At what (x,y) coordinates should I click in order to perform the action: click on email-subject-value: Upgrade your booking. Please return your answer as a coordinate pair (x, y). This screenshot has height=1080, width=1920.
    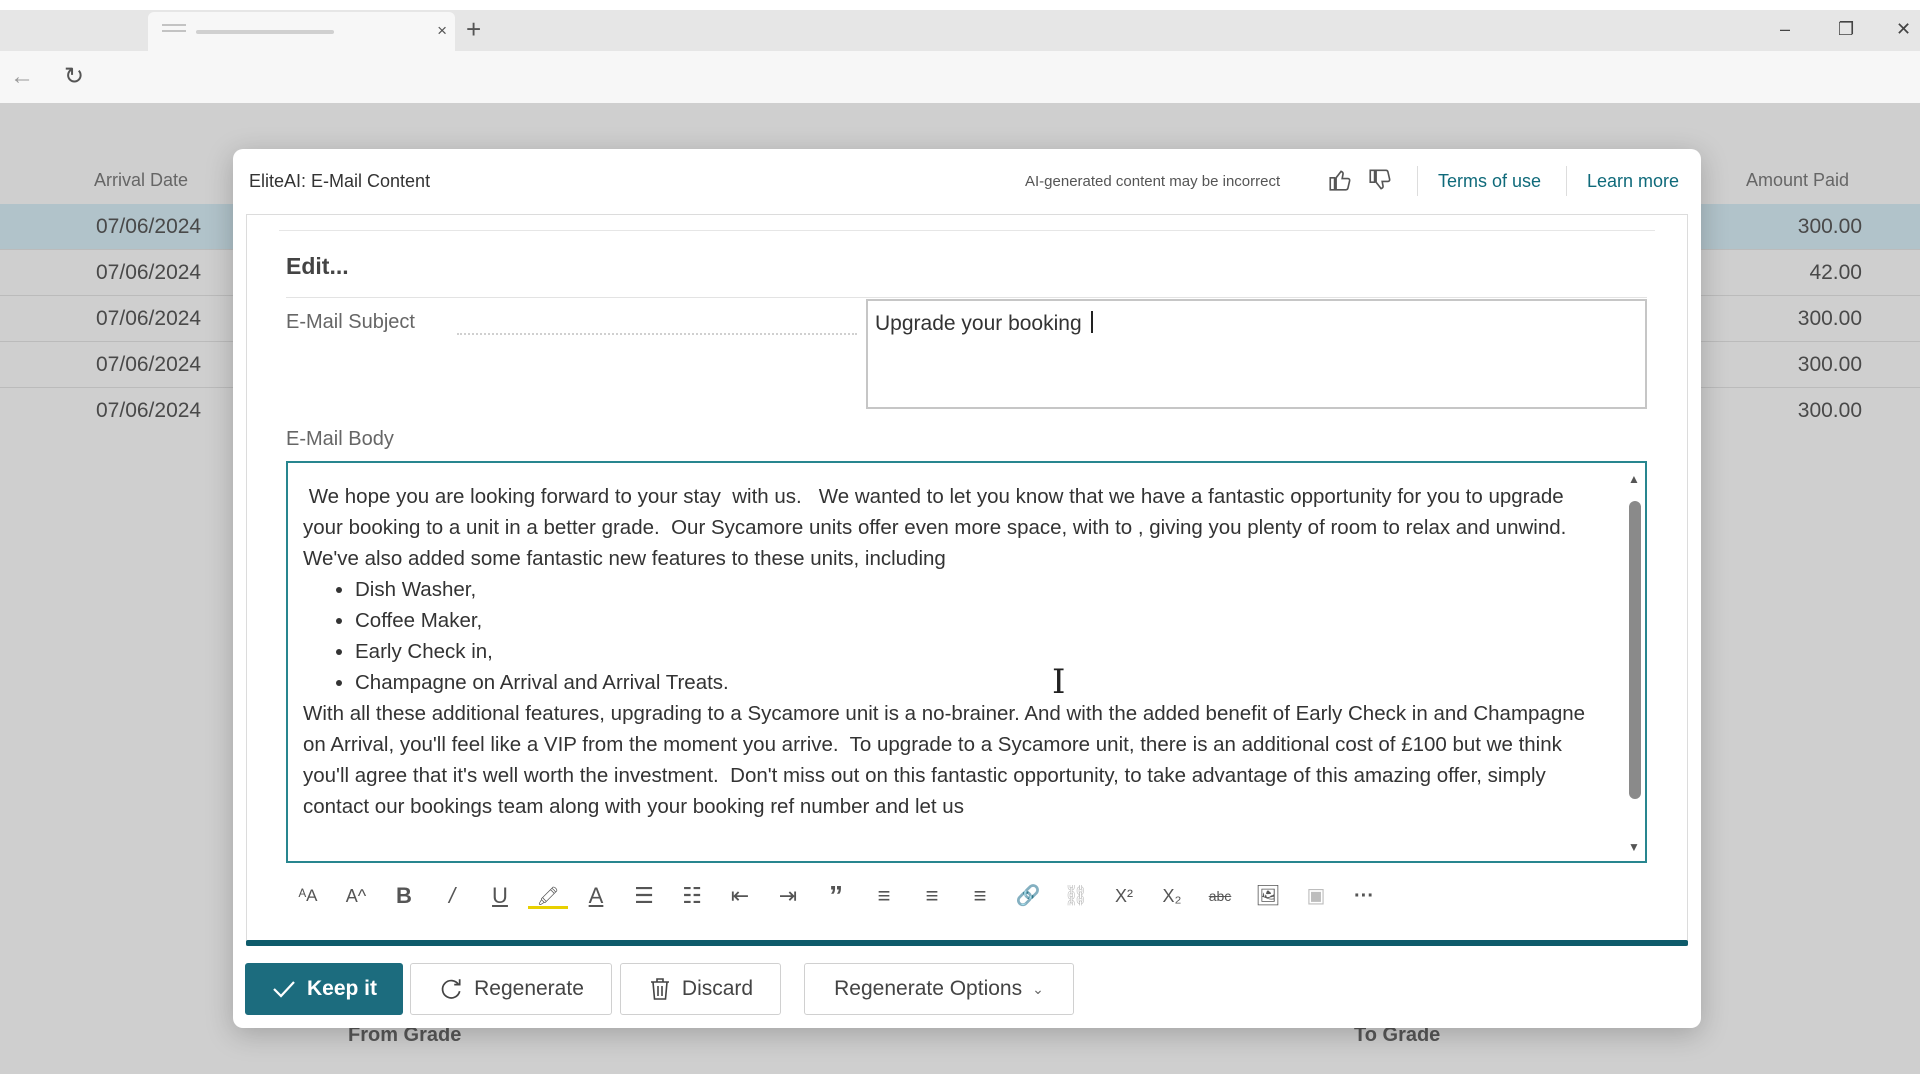
    Looking at the image, I should click on (981, 323).